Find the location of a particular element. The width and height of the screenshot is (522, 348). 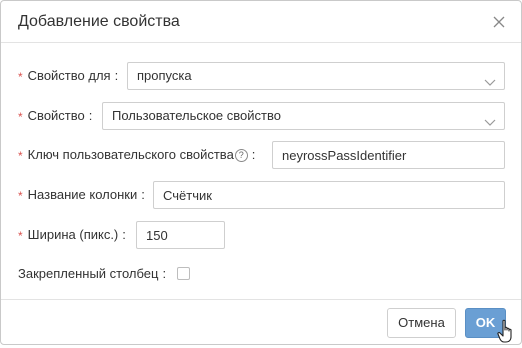

row-property: * Свойство: Пользовательское свойство is located at coordinates (261, 116).